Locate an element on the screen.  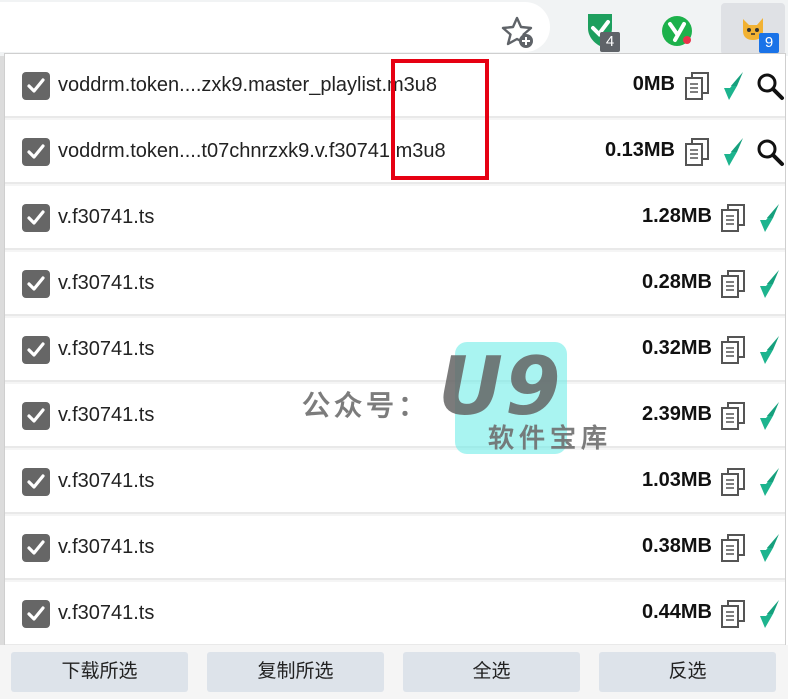
address-bar is located at coordinates (275, 27).